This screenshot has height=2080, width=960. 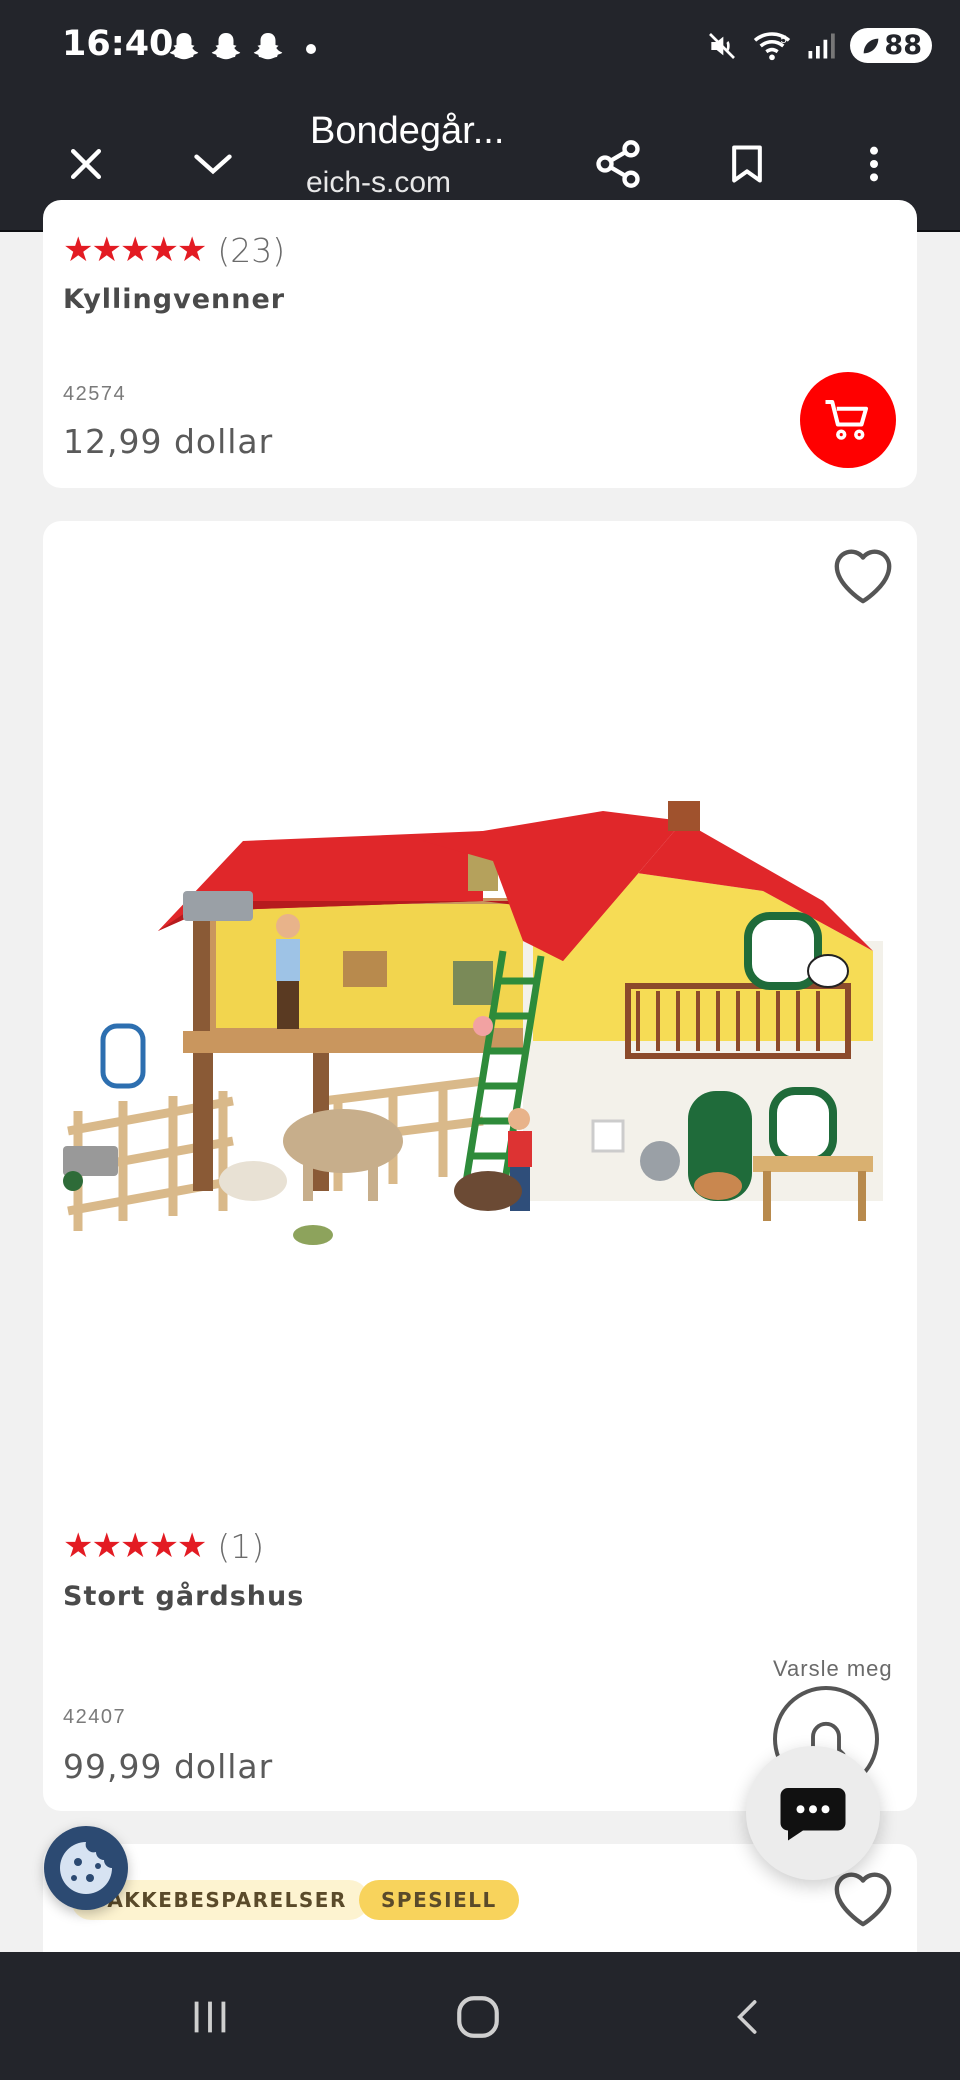 I want to click on back-icon, so click(x=747, y=2017).